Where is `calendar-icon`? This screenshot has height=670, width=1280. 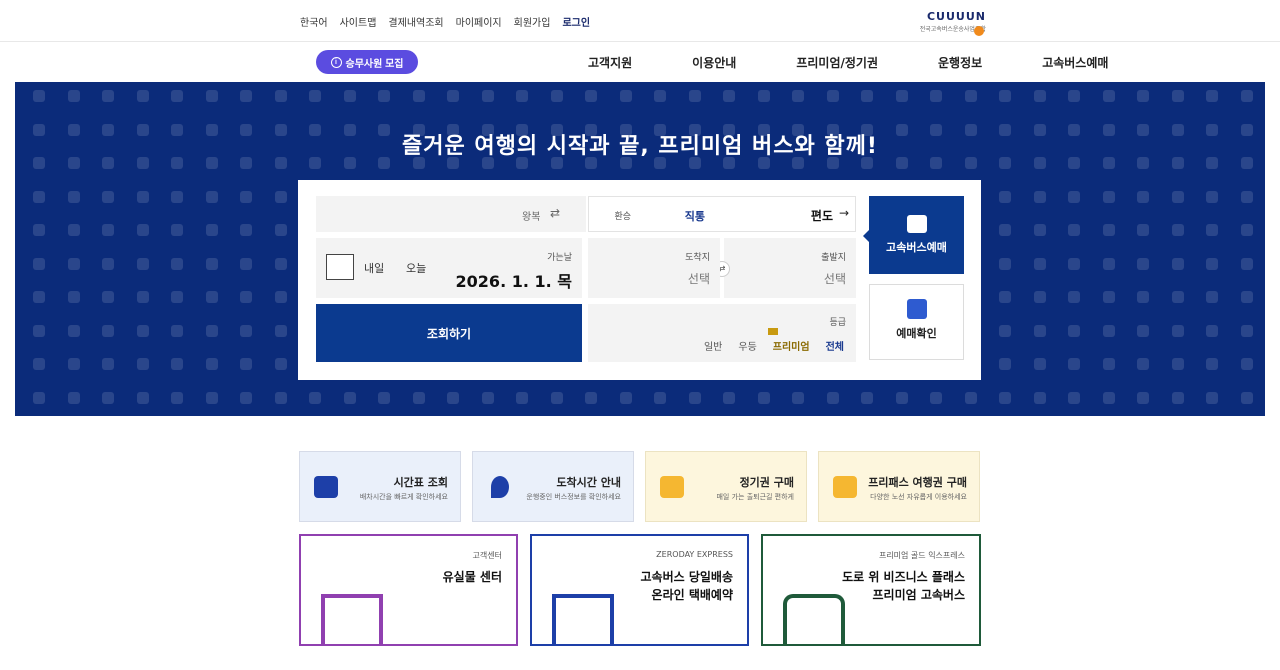 calendar-icon is located at coordinates (340, 267).